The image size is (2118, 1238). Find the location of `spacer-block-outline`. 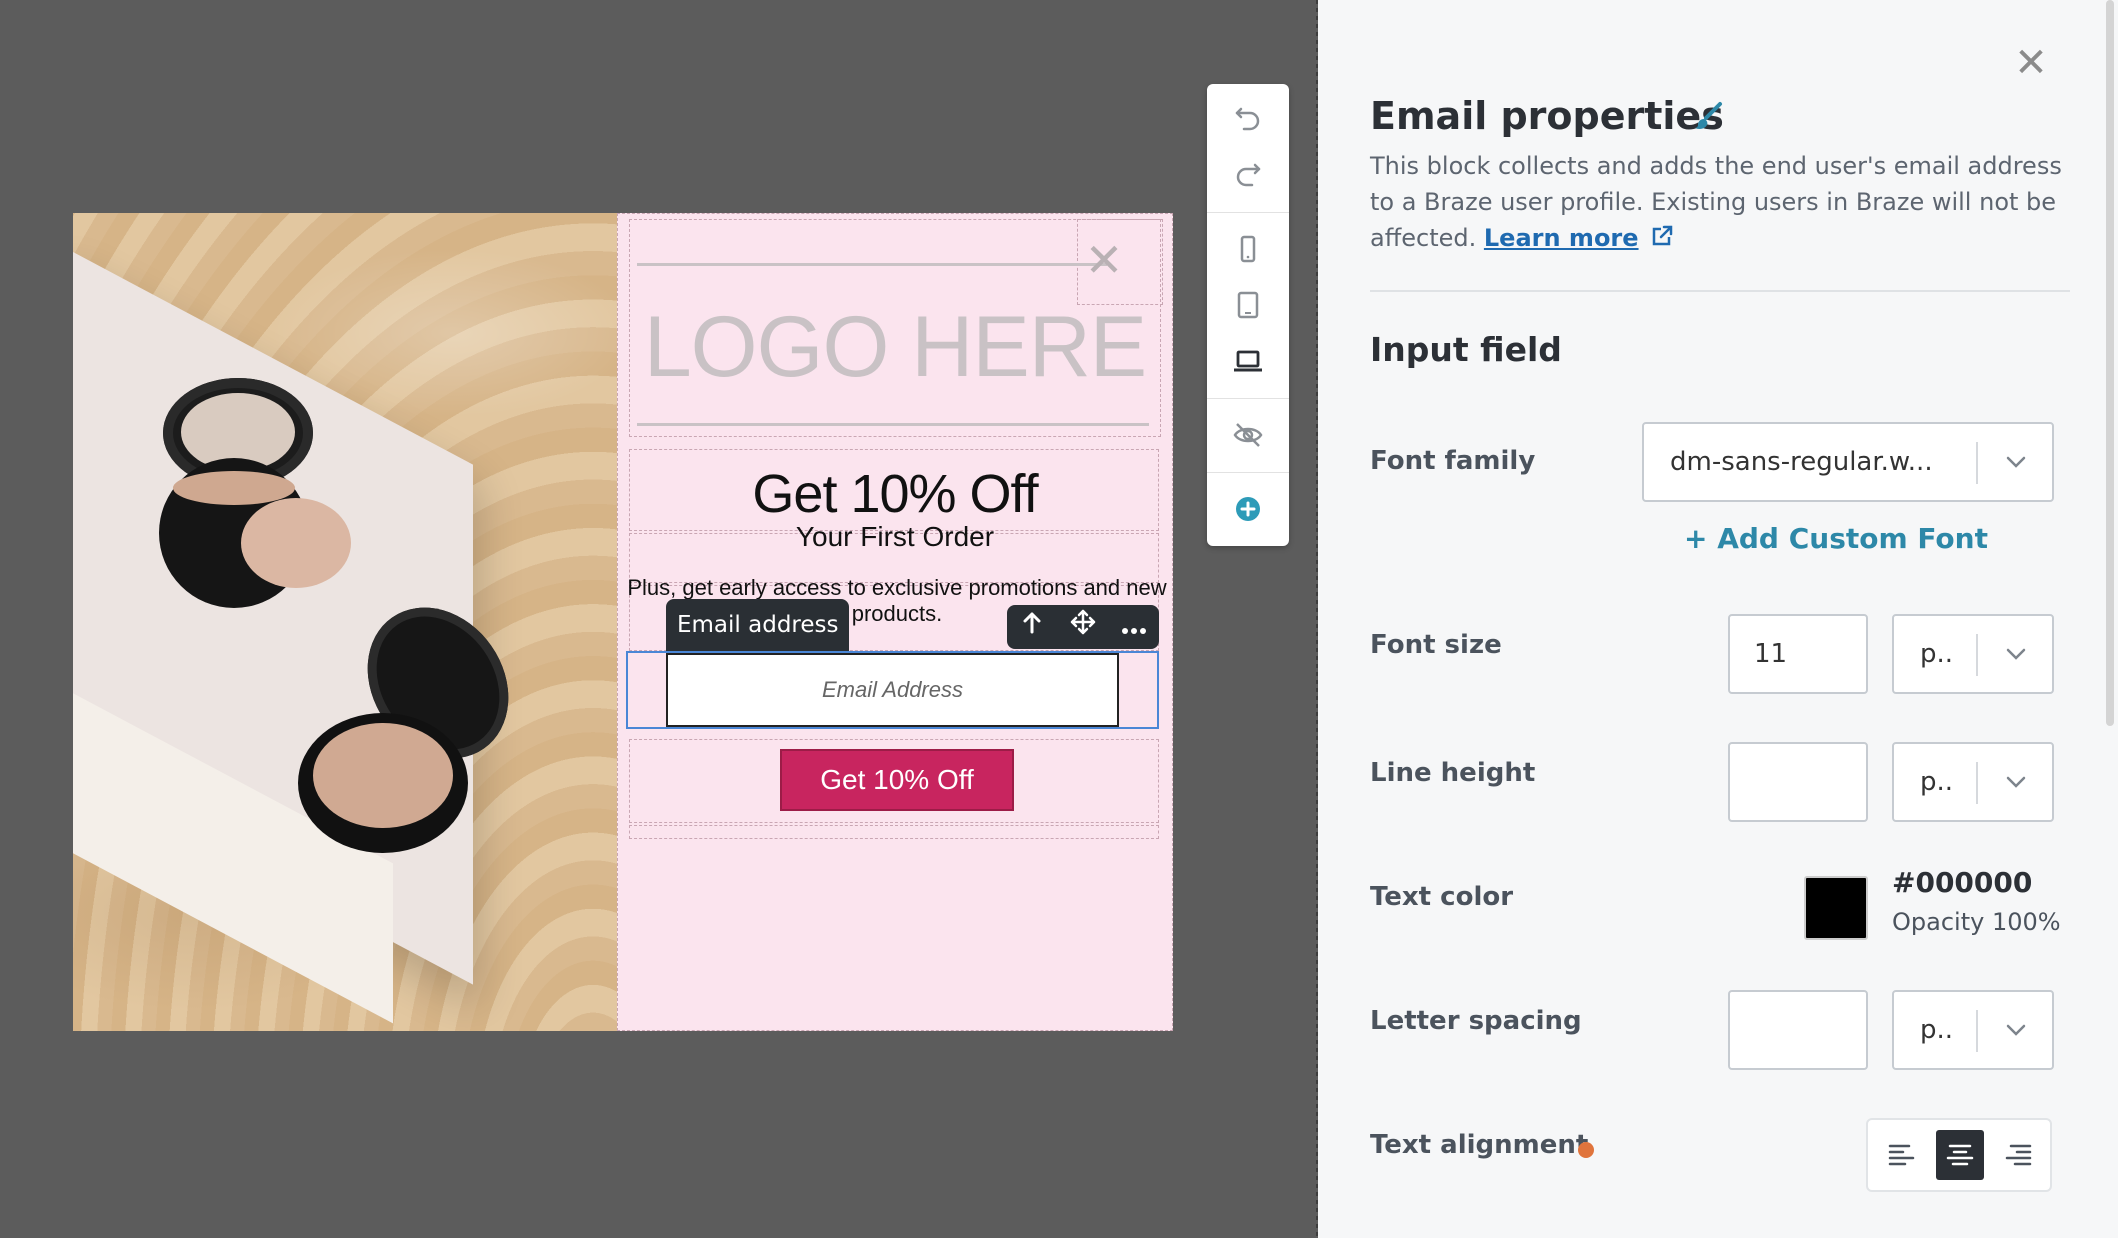

spacer-block-outline is located at coordinates (894, 832).